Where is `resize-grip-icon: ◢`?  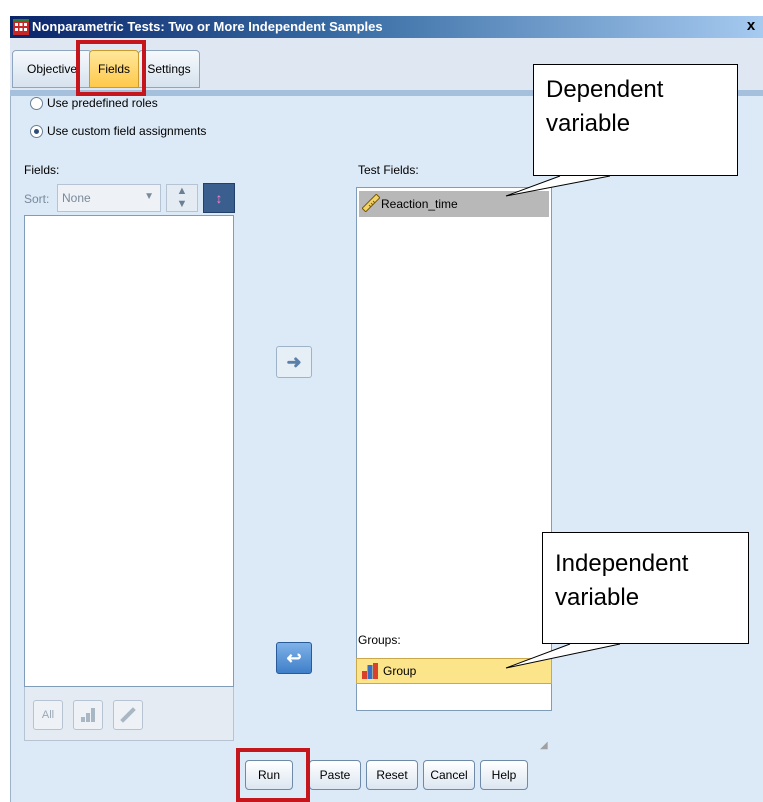
resize-grip-icon: ◢ is located at coordinates (545, 745).